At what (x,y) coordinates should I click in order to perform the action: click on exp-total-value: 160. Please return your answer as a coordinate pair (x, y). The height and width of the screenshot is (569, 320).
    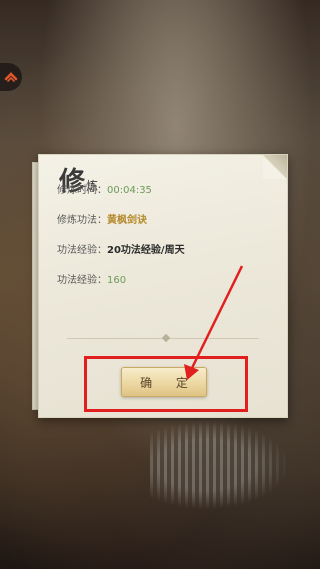
    Looking at the image, I should click on (117, 280).